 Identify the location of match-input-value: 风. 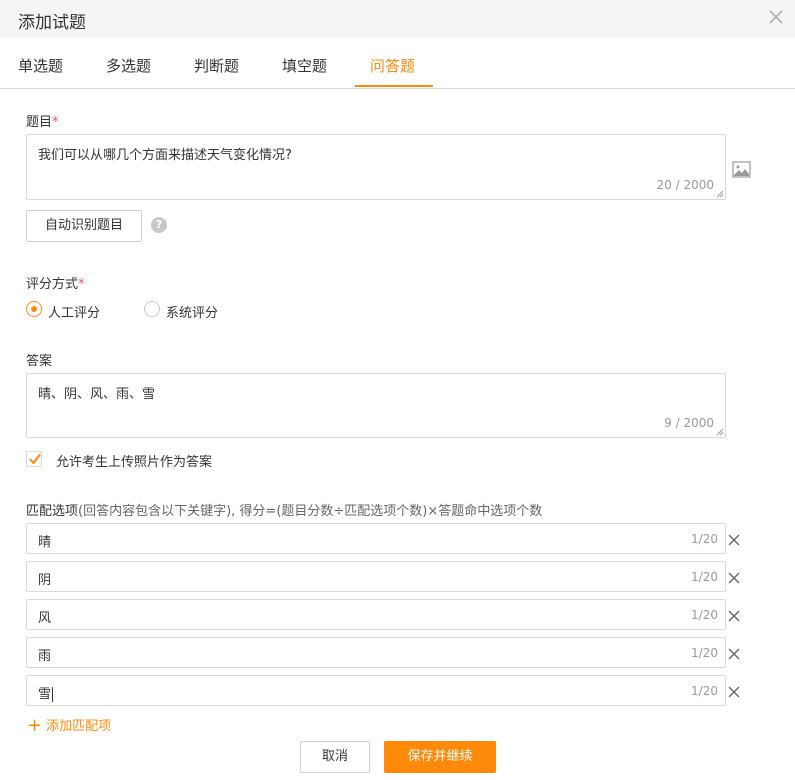
(45, 618).